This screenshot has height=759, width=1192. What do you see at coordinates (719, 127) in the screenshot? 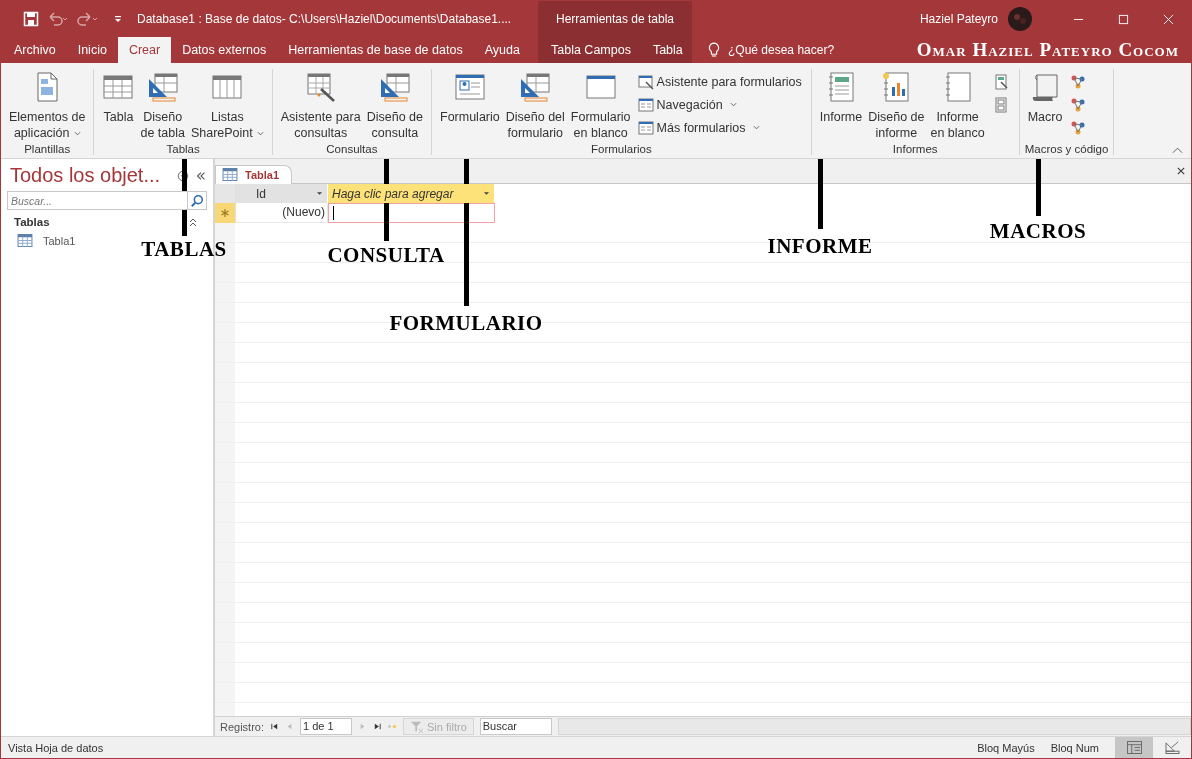
I see `ribbon-button: Más formularios` at bounding box center [719, 127].